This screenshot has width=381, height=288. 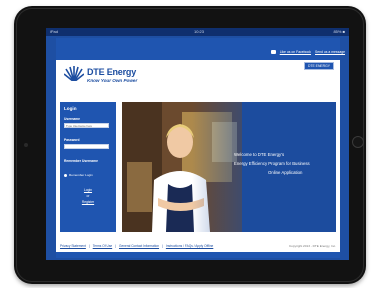 I want to click on brand-name: DTE Energy, so click(x=112, y=72).